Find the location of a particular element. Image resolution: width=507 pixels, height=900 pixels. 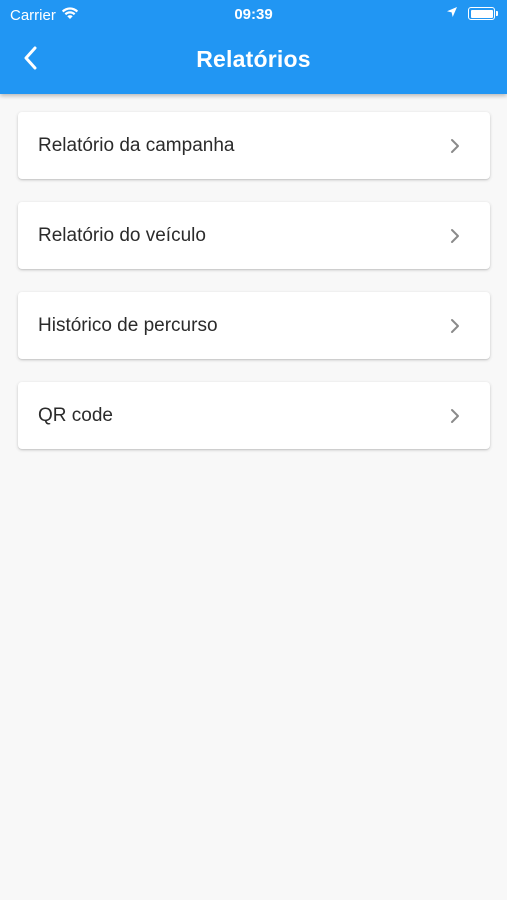

menu-item-vehicle-report: Relatório do veículo is located at coordinates (254, 235).